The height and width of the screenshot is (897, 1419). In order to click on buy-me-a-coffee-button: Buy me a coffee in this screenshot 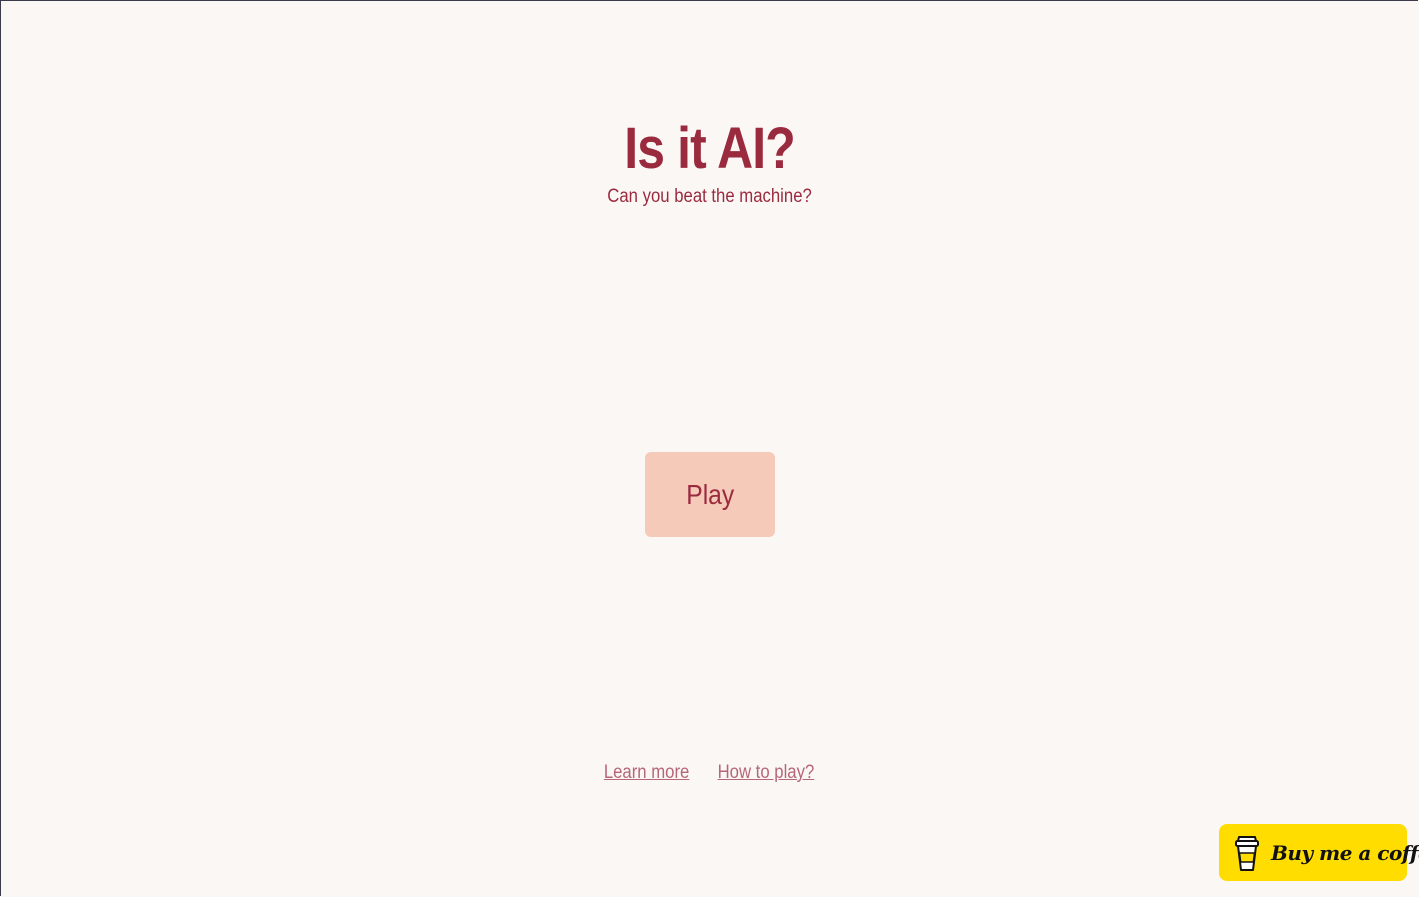, I will do `click(1319, 852)`.